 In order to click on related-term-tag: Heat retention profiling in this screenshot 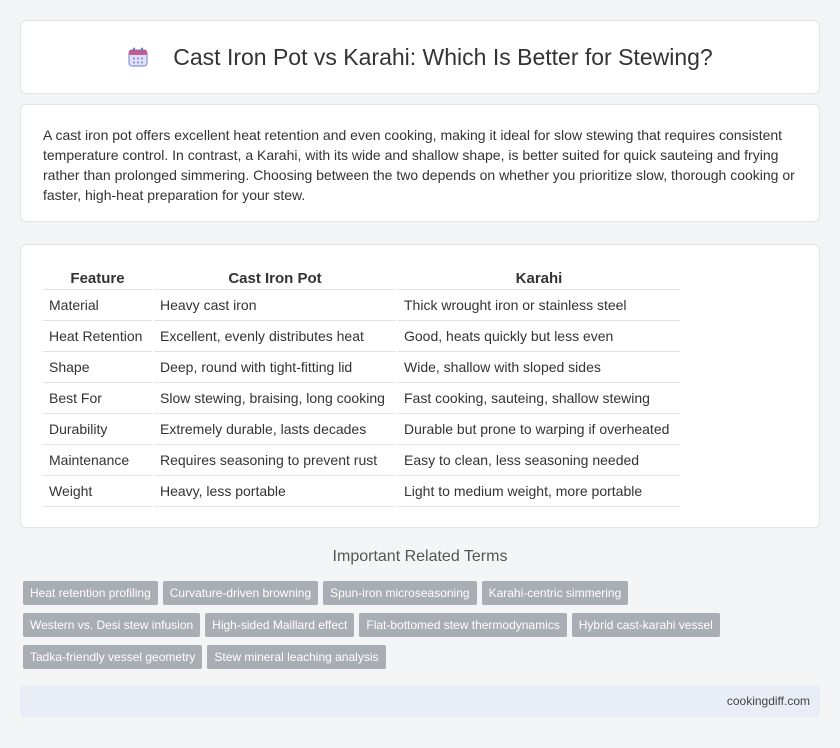, I will do `click(90, 593)`.